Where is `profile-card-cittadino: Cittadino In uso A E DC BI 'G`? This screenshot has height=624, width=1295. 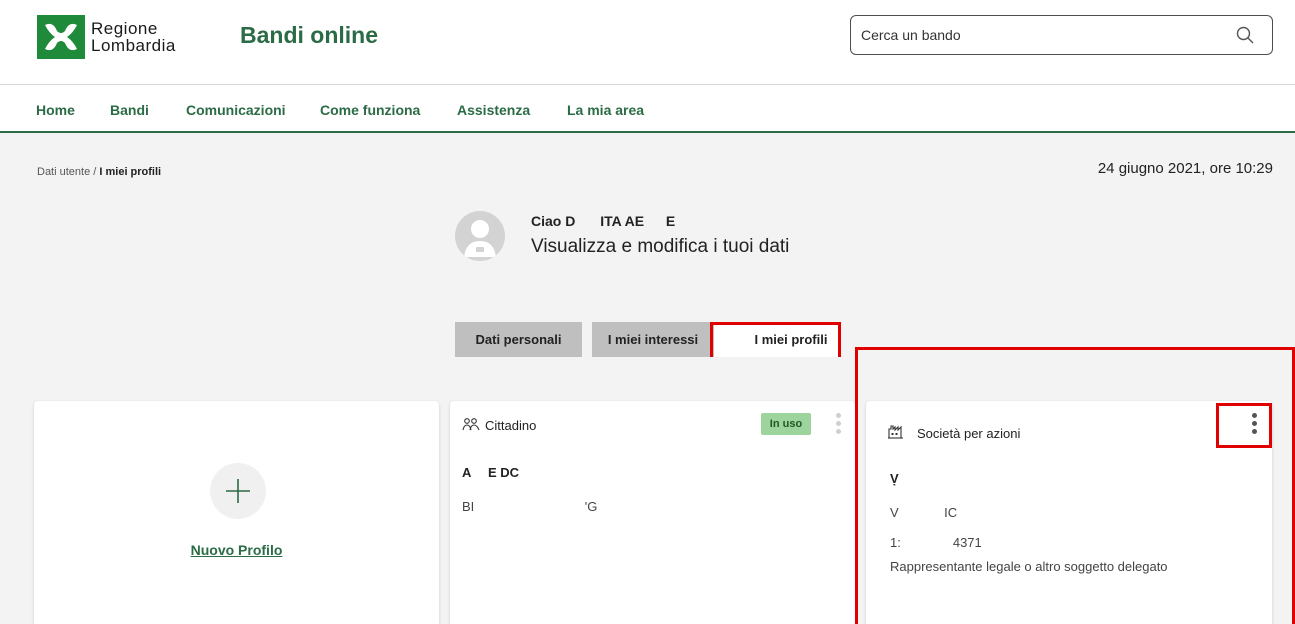
profile-card-cittadino: Cittadino In uso A E DC BI 'G is located at coordinates (652, 512).